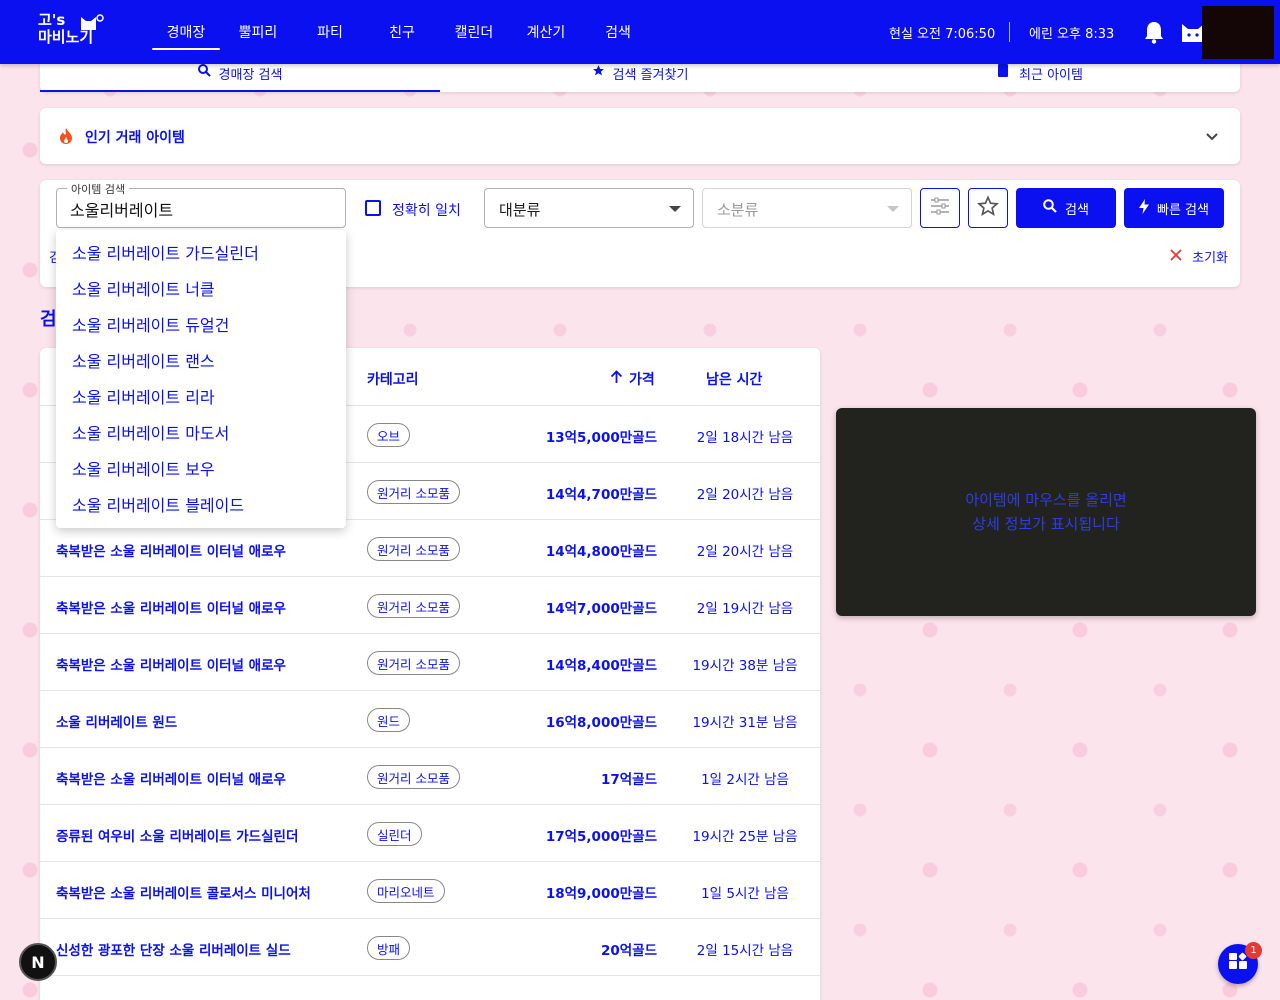 The image size is (1280, 1000). I want to click on search-button: 검색, so click(1066, 208).